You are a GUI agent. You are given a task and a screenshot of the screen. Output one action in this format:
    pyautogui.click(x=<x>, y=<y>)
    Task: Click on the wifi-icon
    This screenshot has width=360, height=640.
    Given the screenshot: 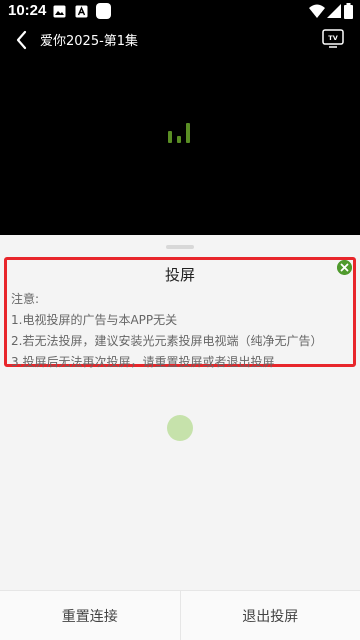 What is the action you would take?
    pyautogui.click(x=317, y=11)
    